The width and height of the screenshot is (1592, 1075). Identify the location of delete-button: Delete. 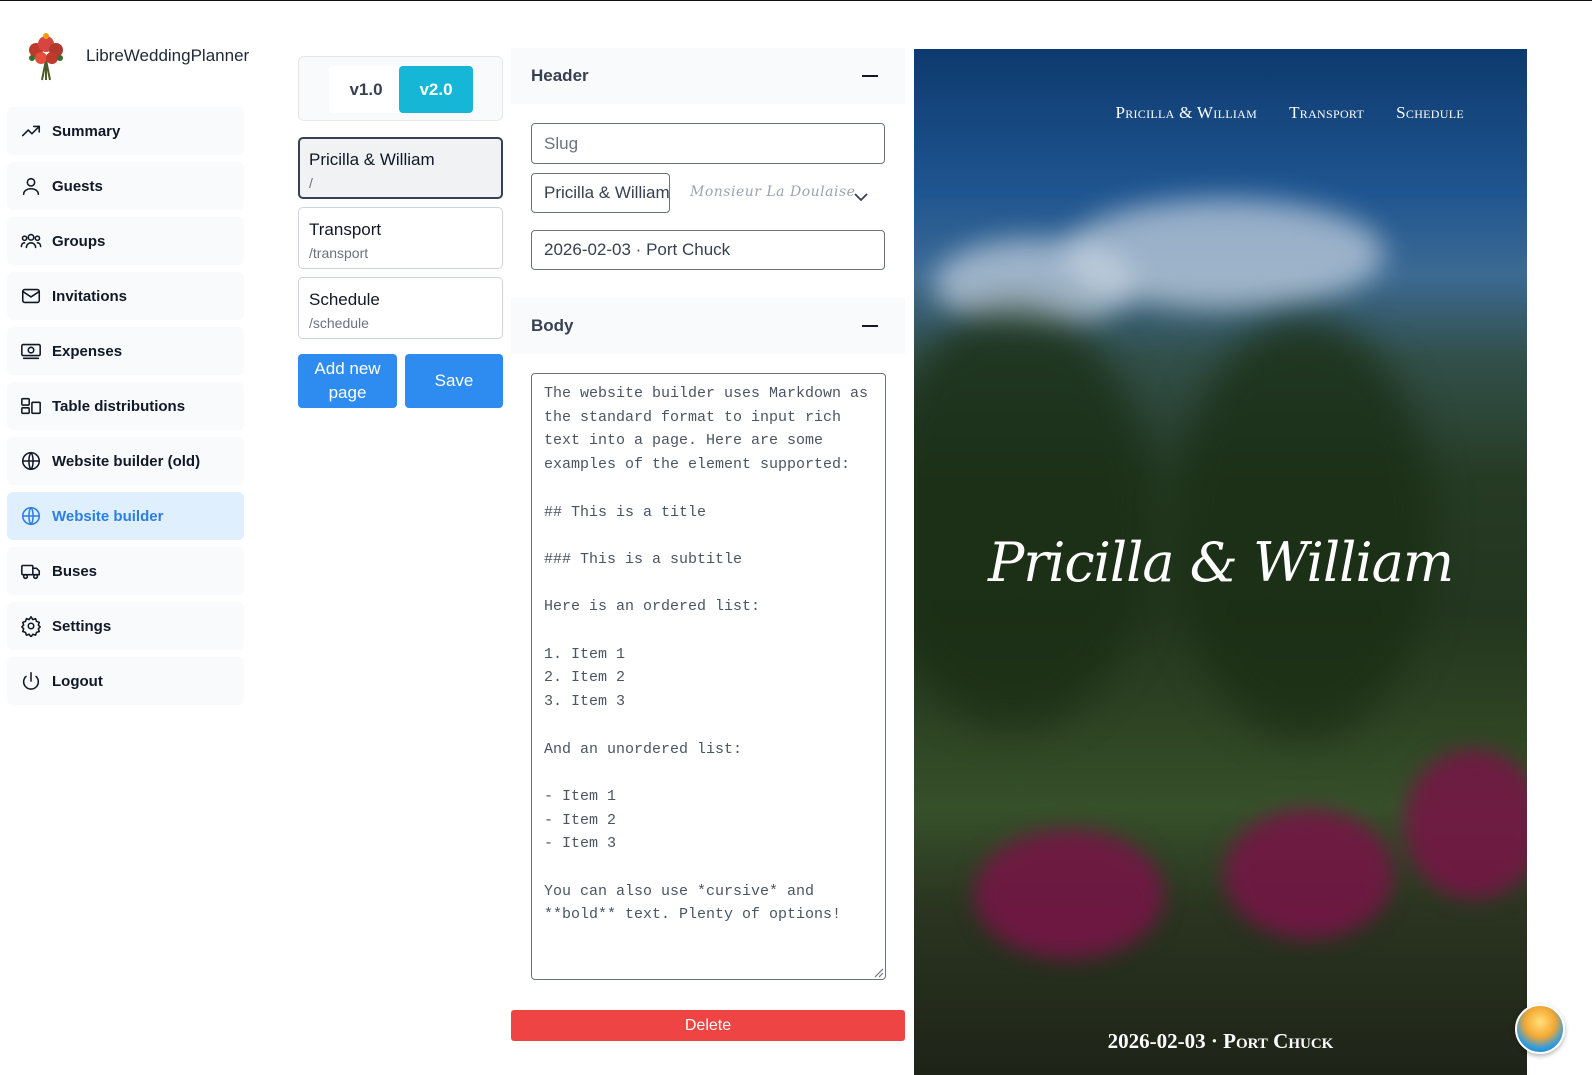
(708, 1025).